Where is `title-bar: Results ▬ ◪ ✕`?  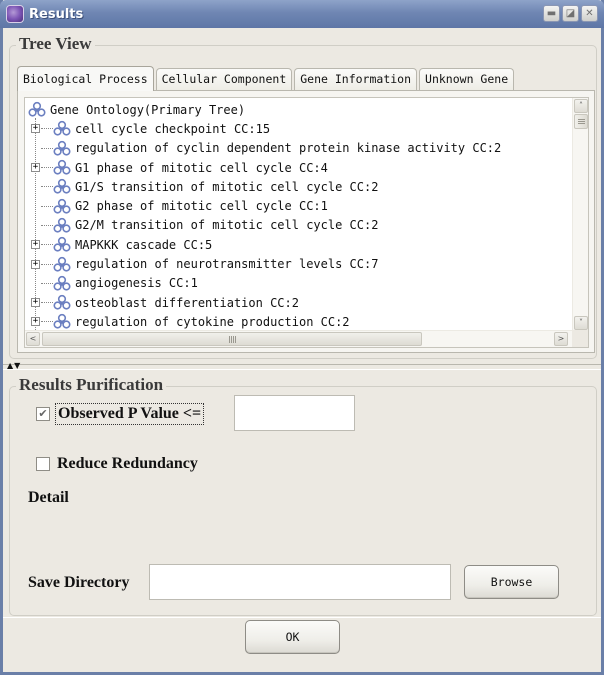
title-bar: Results ▬ ◪ ✕ is located at coordinates (302, 14).